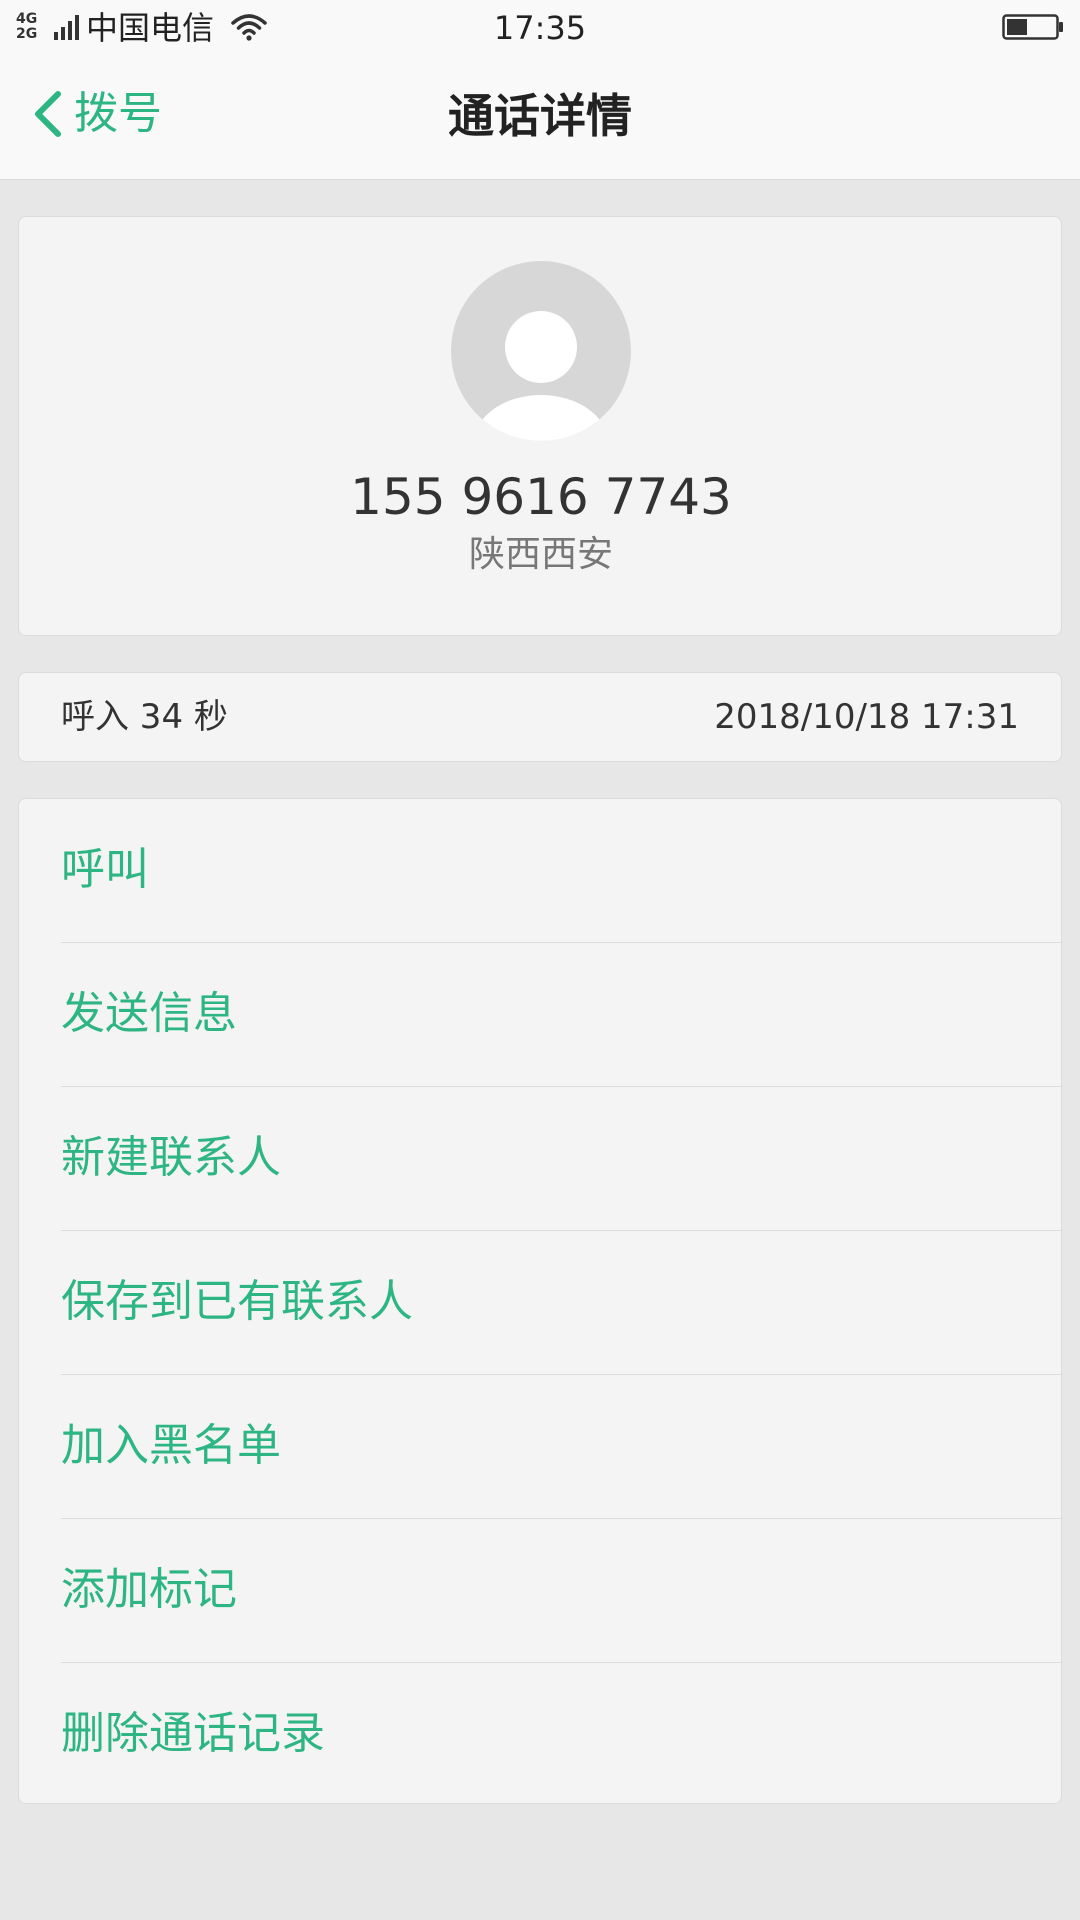 The image size is (1080, 1920). What do you see at coordinates (541, 418) in the screenshot?
I see `avatar-body` at bounding box center [541, 418].